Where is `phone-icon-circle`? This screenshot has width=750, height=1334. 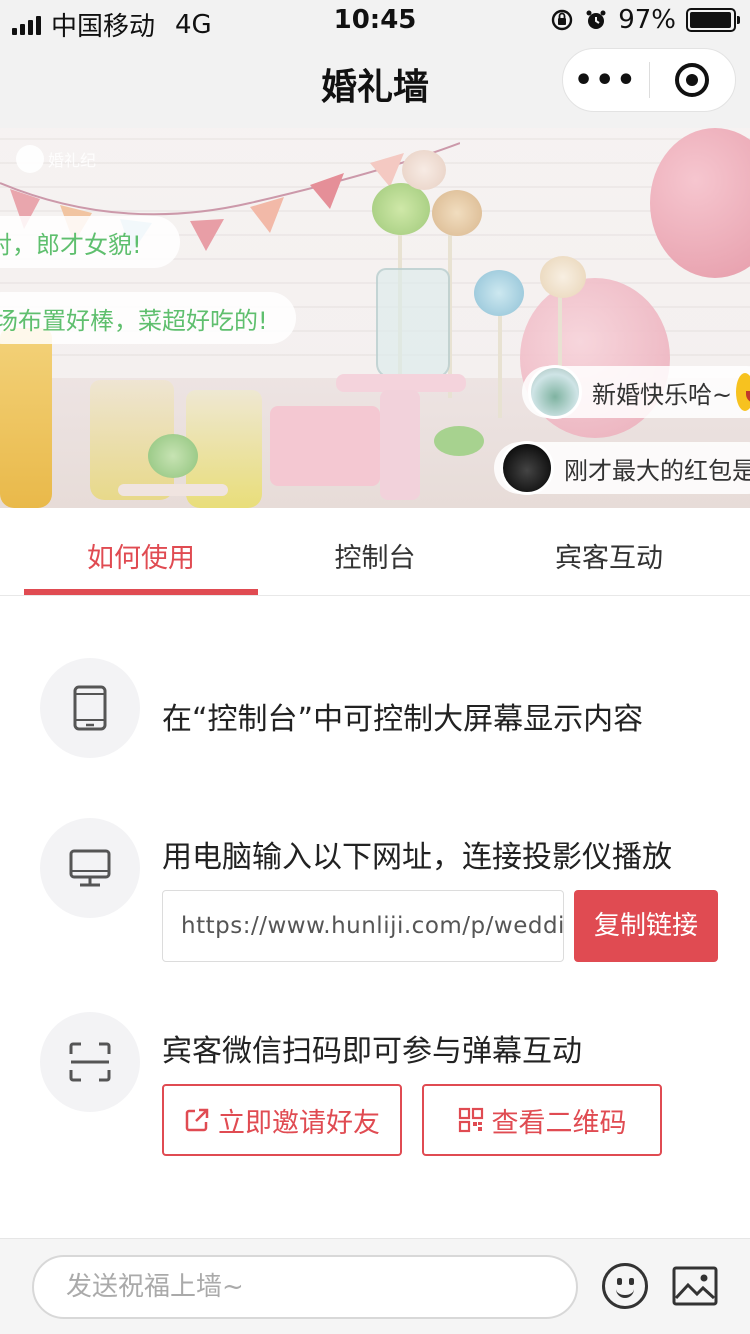 phone-icon-circle is located at coordinates (90, 708).